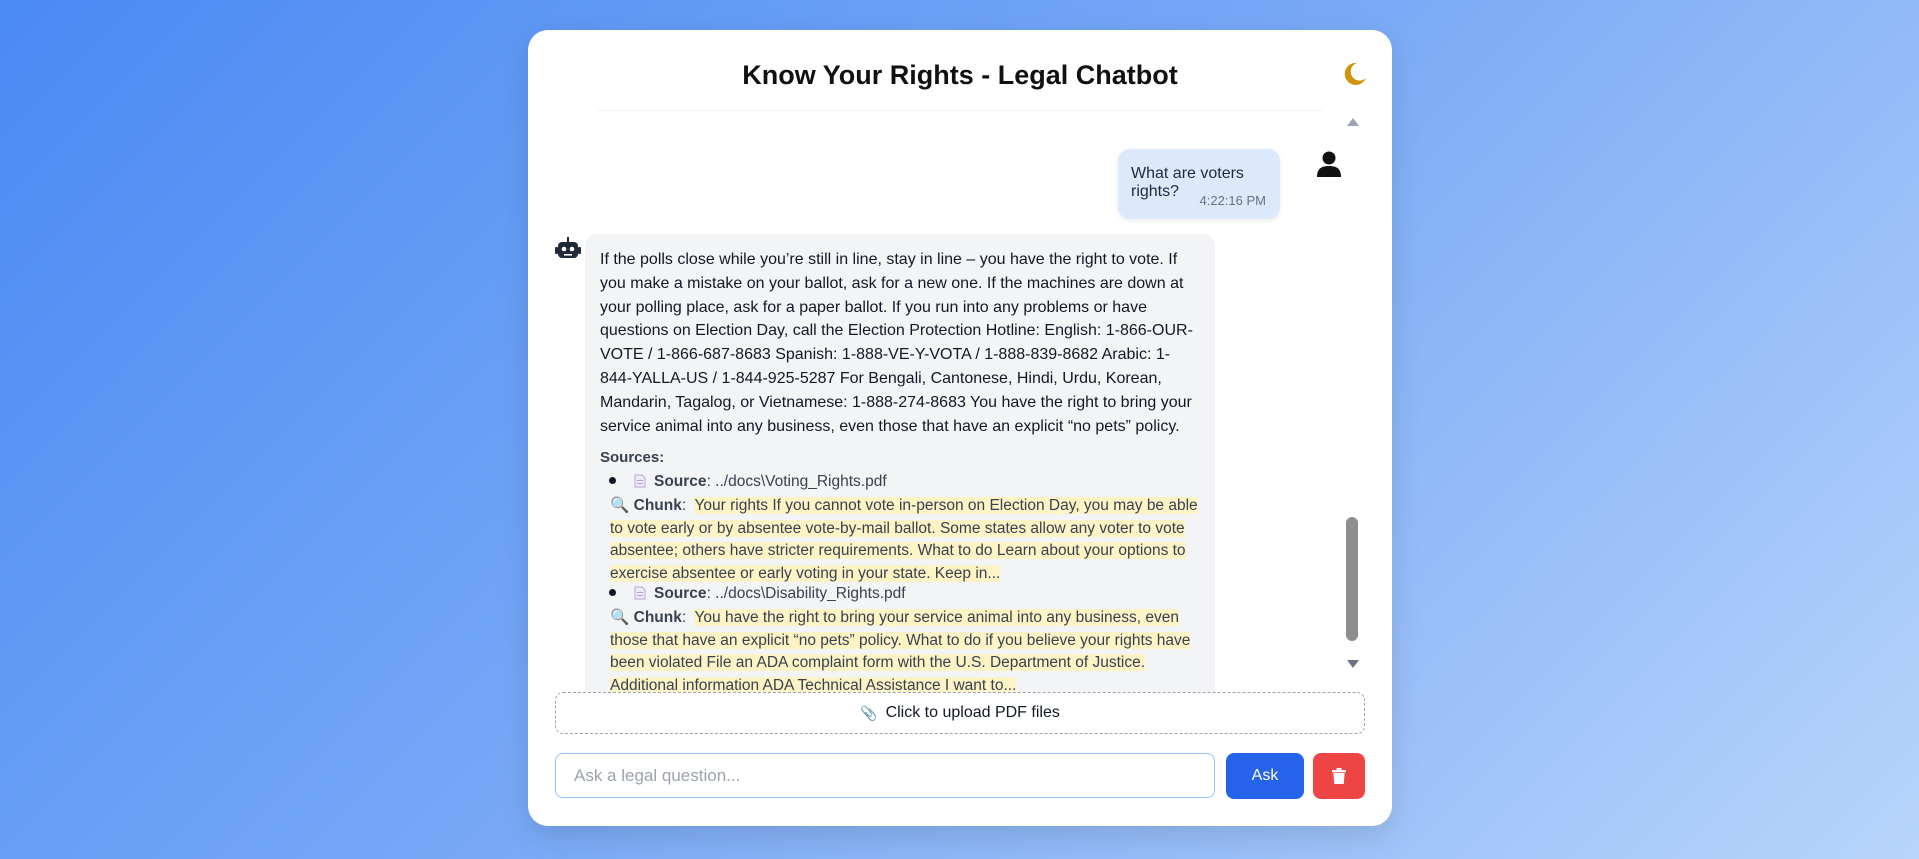 The width and height of the screenshot is (1919, 859). Describe the element at coordinates (1329, 164) in the screenshot. I see `user-icon` at that location.